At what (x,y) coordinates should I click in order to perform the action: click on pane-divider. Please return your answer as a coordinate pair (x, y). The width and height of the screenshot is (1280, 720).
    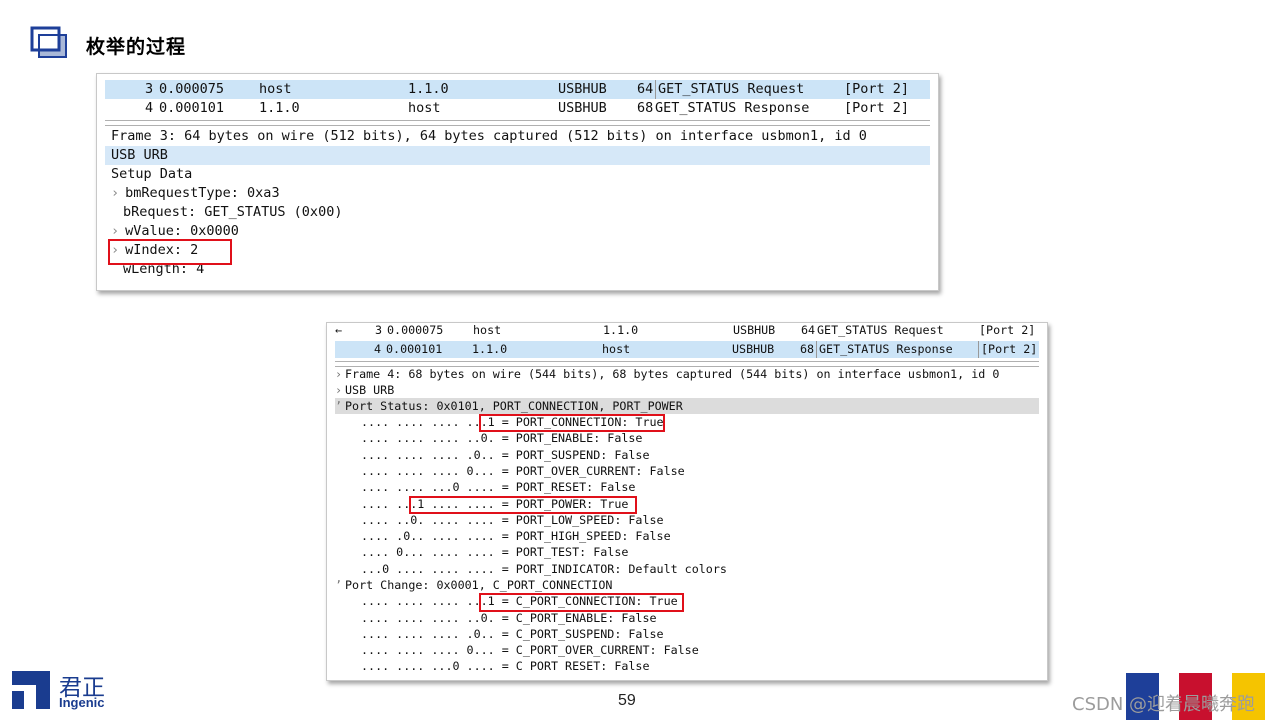
    Looking at the image, I should click on (517, 123).